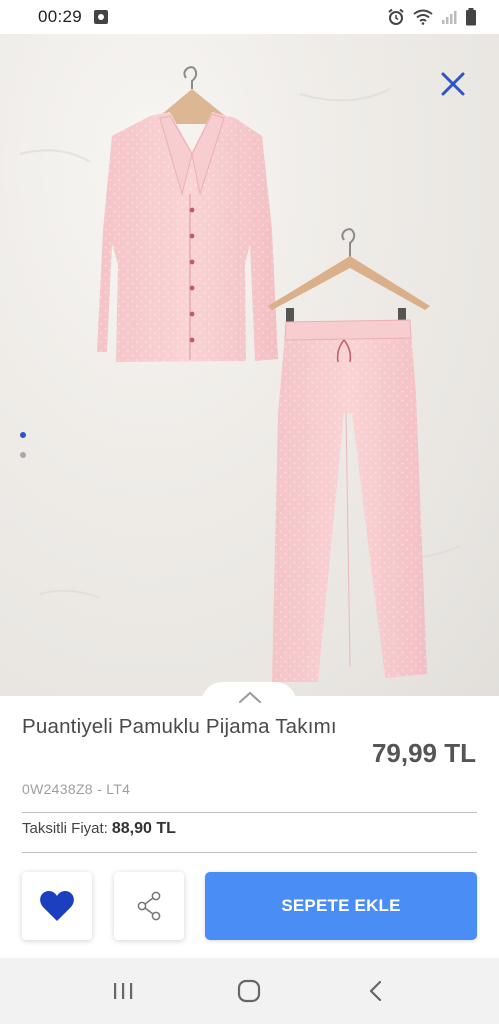 Image resolution: width=499 pixels, height=1024 pixels. I want to click on close-icon, so click(453, 84).